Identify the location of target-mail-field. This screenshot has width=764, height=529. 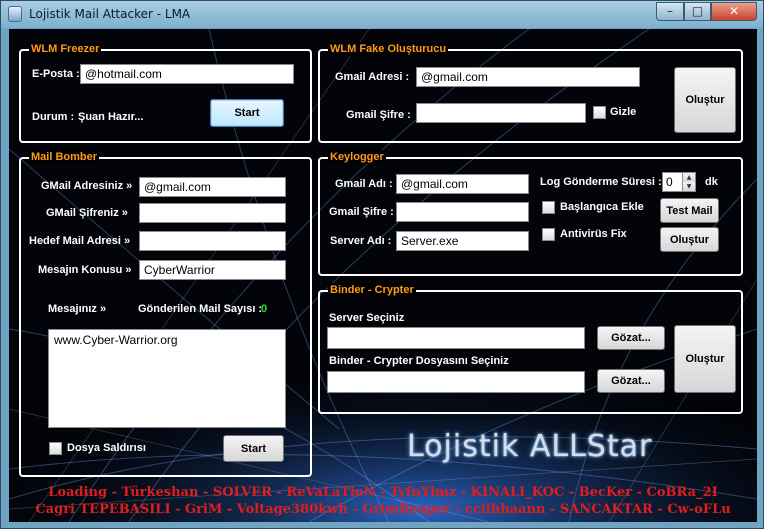
(212, 241).